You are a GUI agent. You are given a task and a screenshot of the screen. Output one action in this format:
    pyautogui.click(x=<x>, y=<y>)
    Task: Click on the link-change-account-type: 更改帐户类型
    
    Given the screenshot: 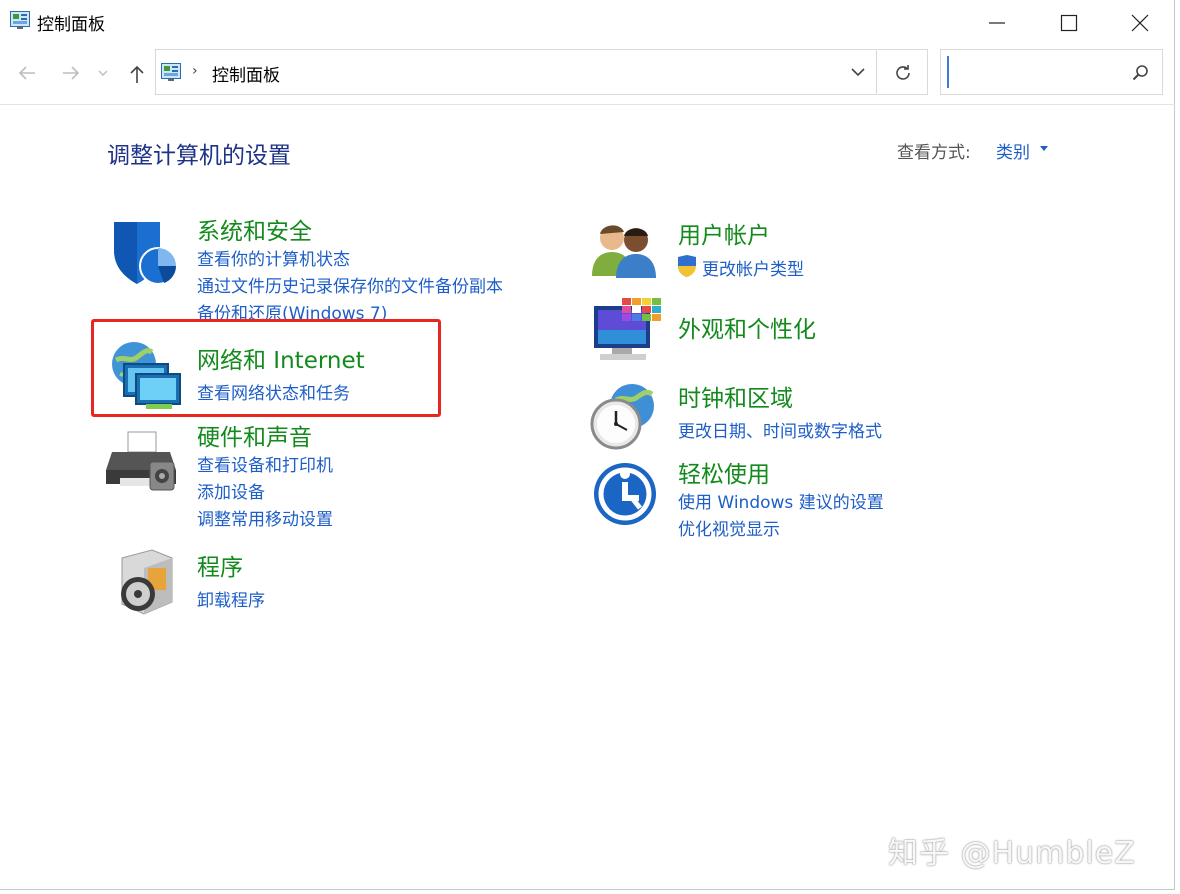 What is the action you would take?
    pyautogui.click(x=753, y=267)
    